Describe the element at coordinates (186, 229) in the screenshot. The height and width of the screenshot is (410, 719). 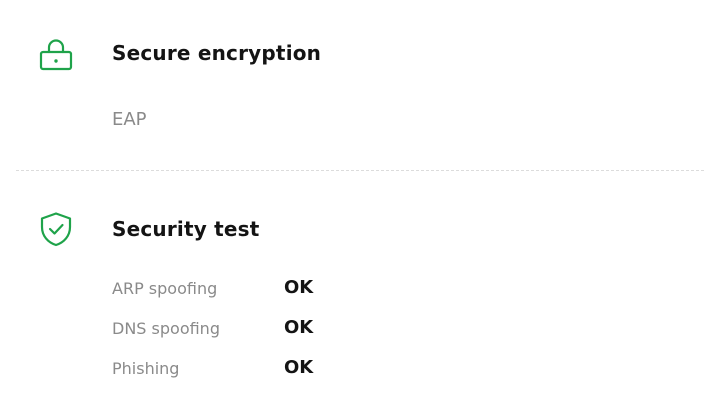
I see `security-test-title: Security test` at that location.